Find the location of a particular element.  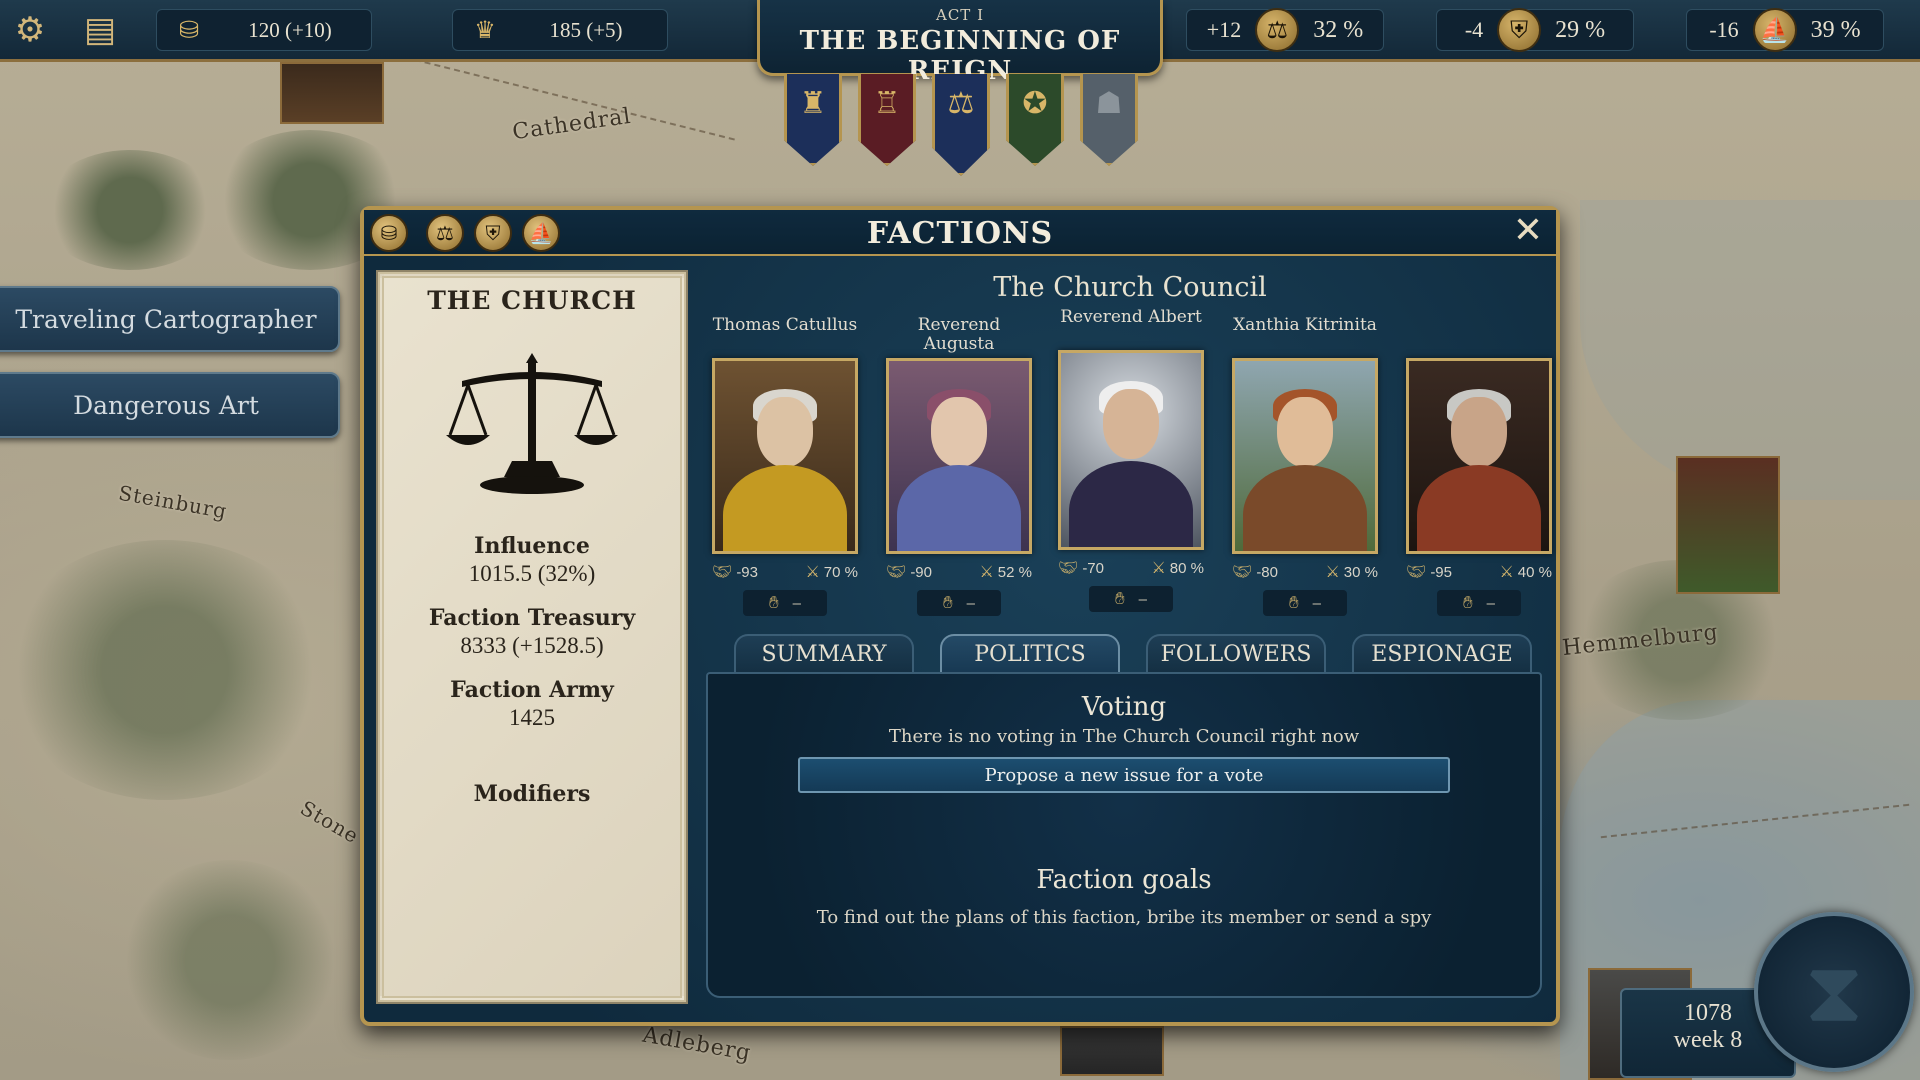

gold-value: 120 (+10) is located at coordinates (290, 29).